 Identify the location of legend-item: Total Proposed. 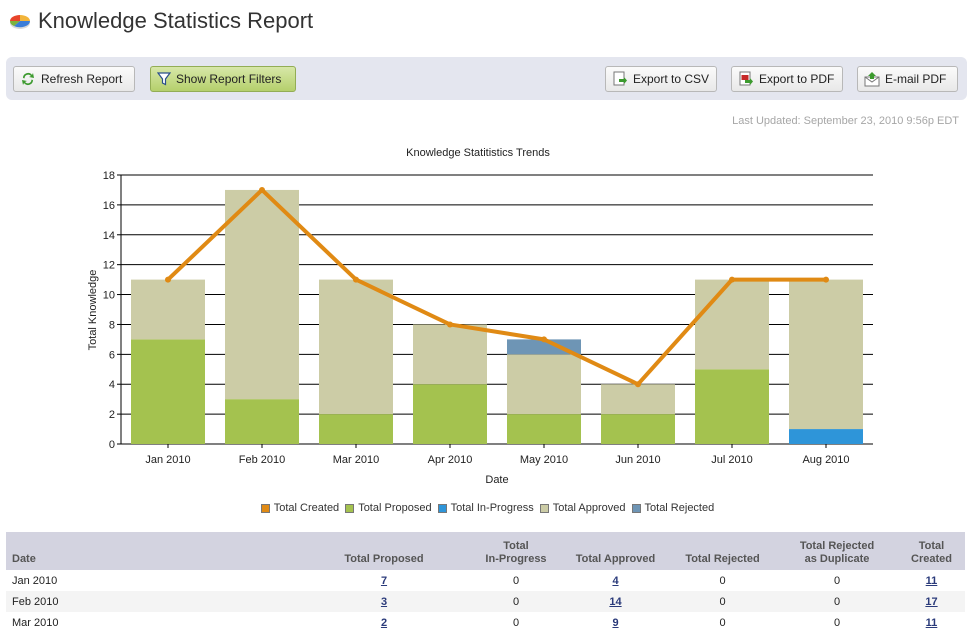
(388, 508).